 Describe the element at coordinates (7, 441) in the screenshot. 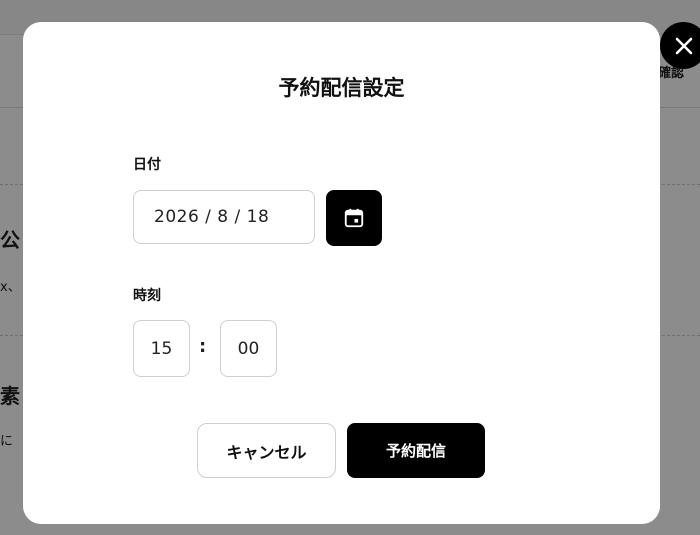

I see `background-text: に` at that location.